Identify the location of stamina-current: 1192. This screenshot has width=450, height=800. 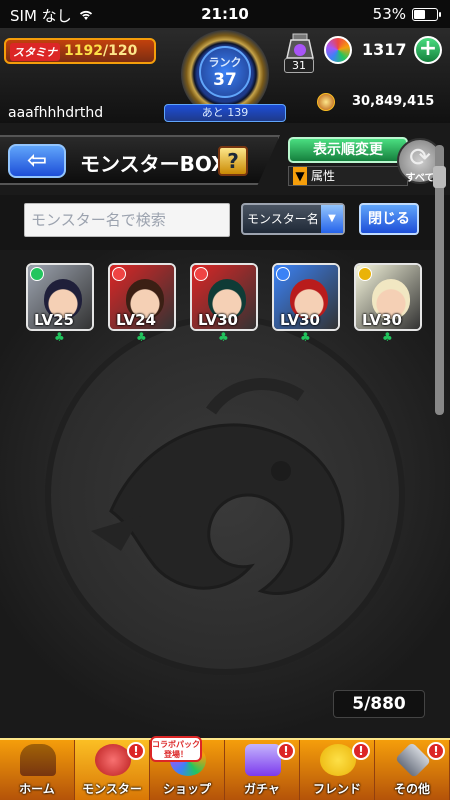
(83, 51).